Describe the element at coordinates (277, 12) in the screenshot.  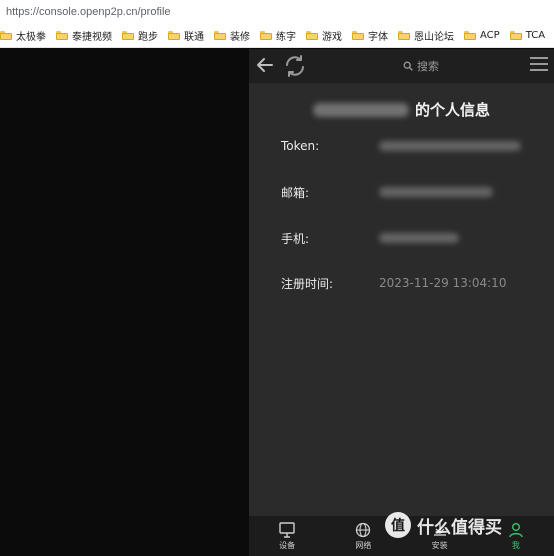
I see `address-bar: https://console.openp2p.cn/profile` at that location.